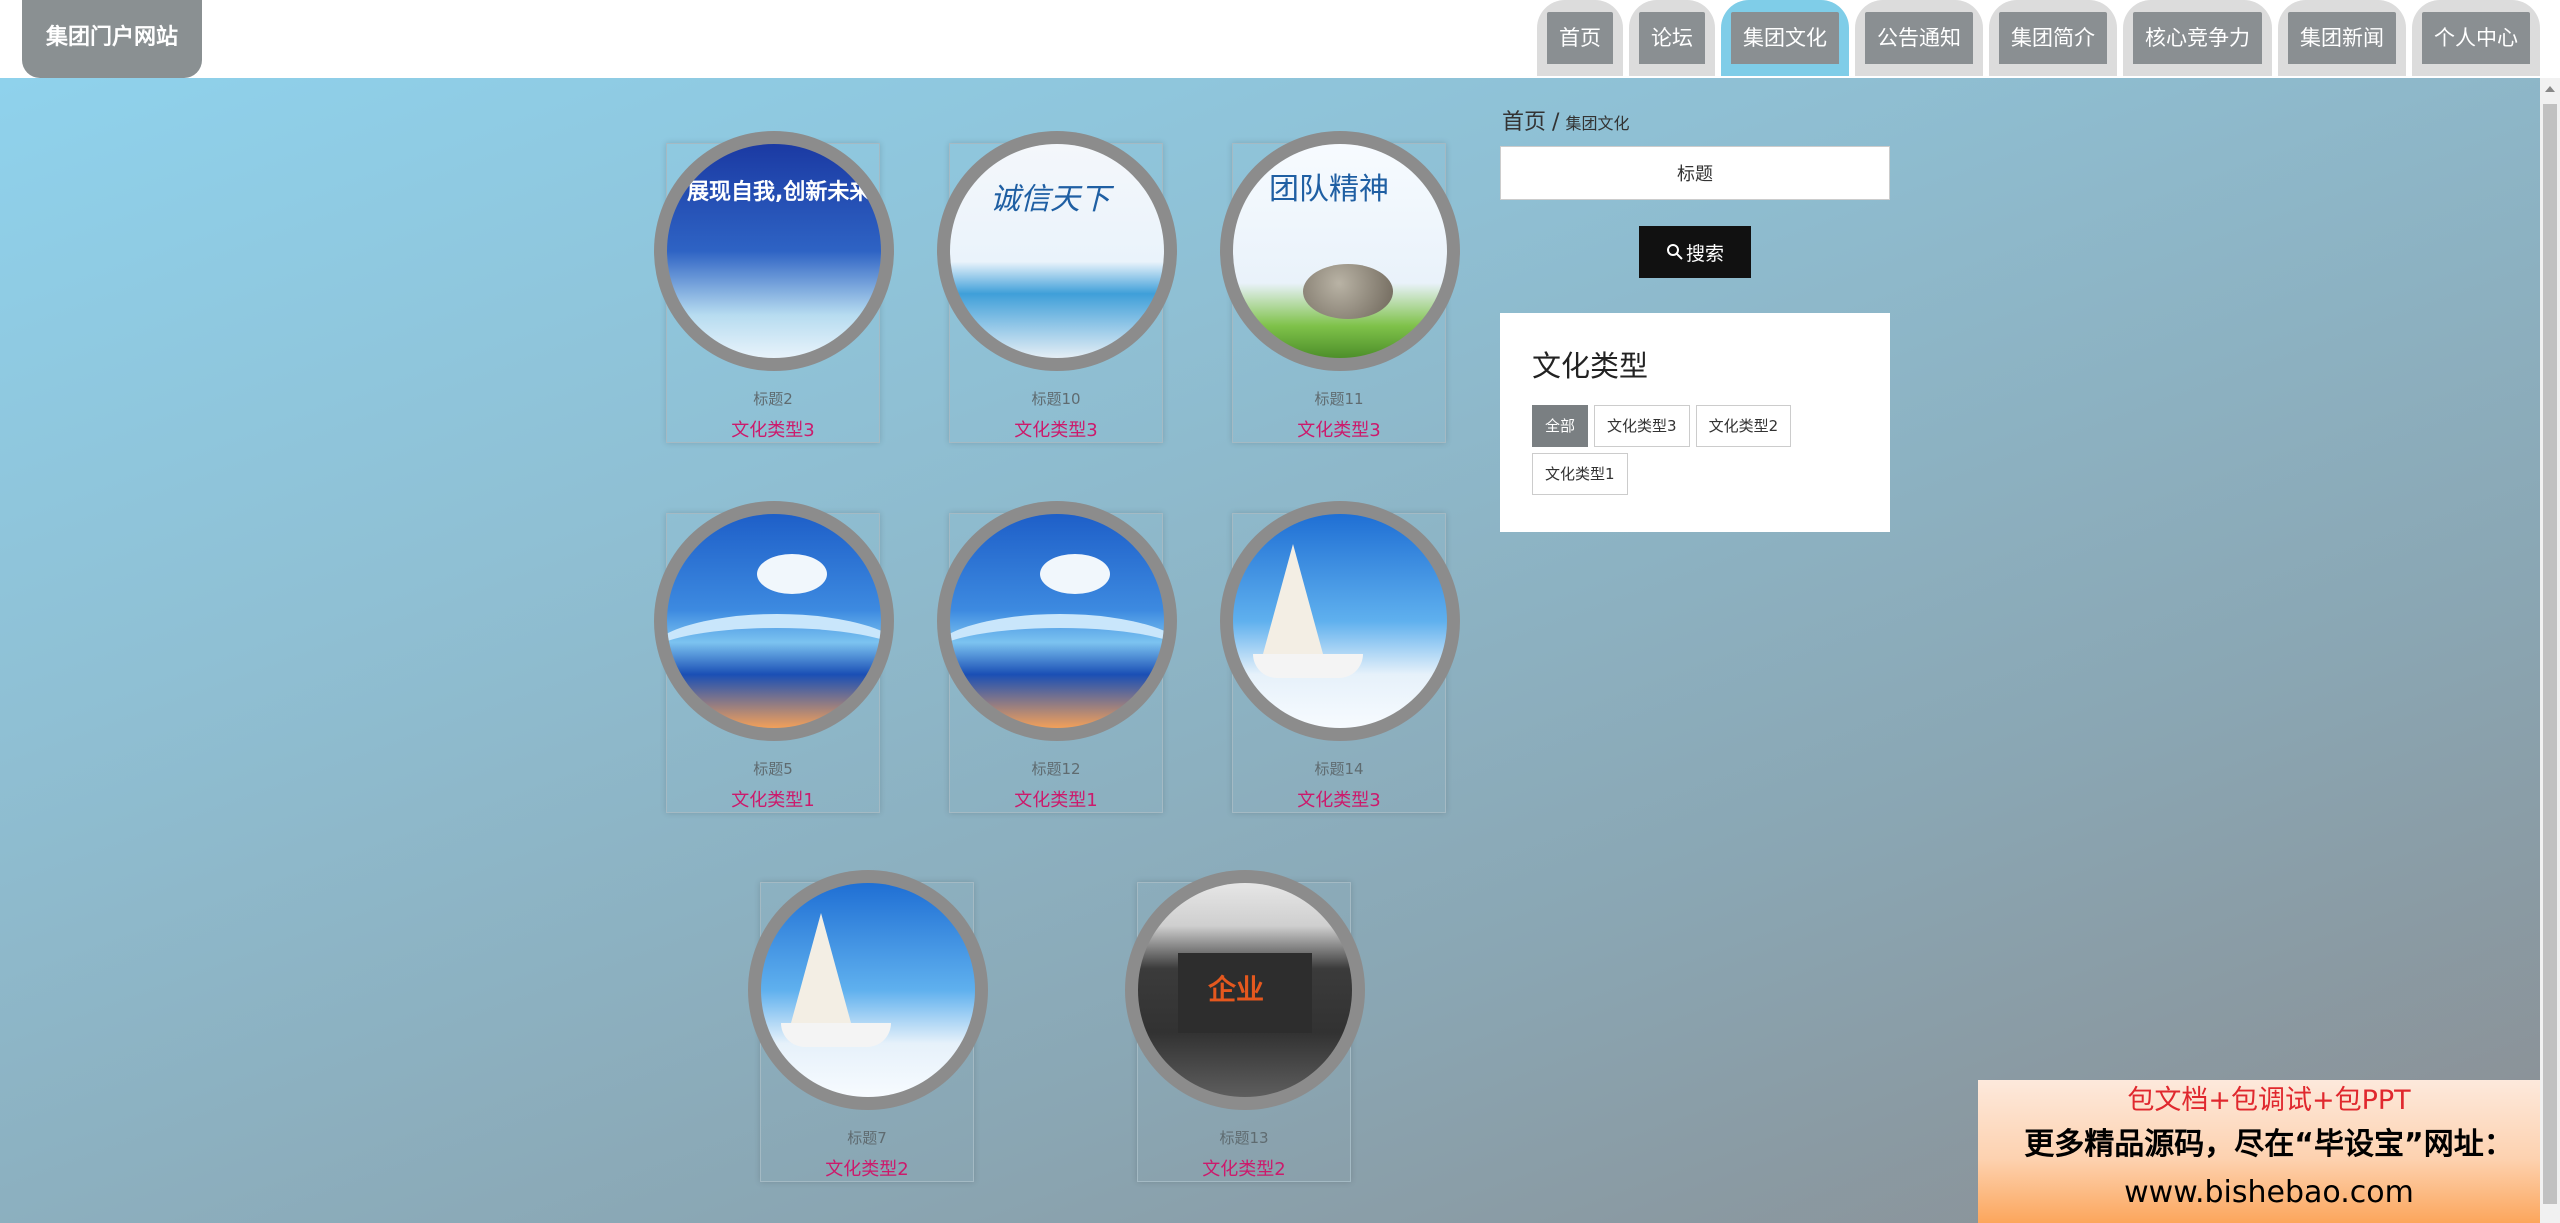  What do you see at coordinates (2476, 38) in the screenshot?
I see `nav-personal-center: 个人中心` at bounding box center [2476, 38].